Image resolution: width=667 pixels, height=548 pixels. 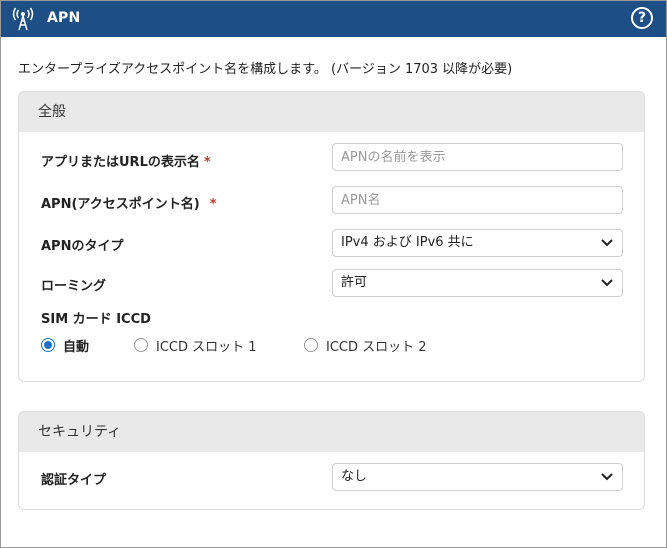 What do you see at coordinates (331, 432) in the screenshot?
I see `security-section-header: セキュリティ` at bounding box center [331, 432].